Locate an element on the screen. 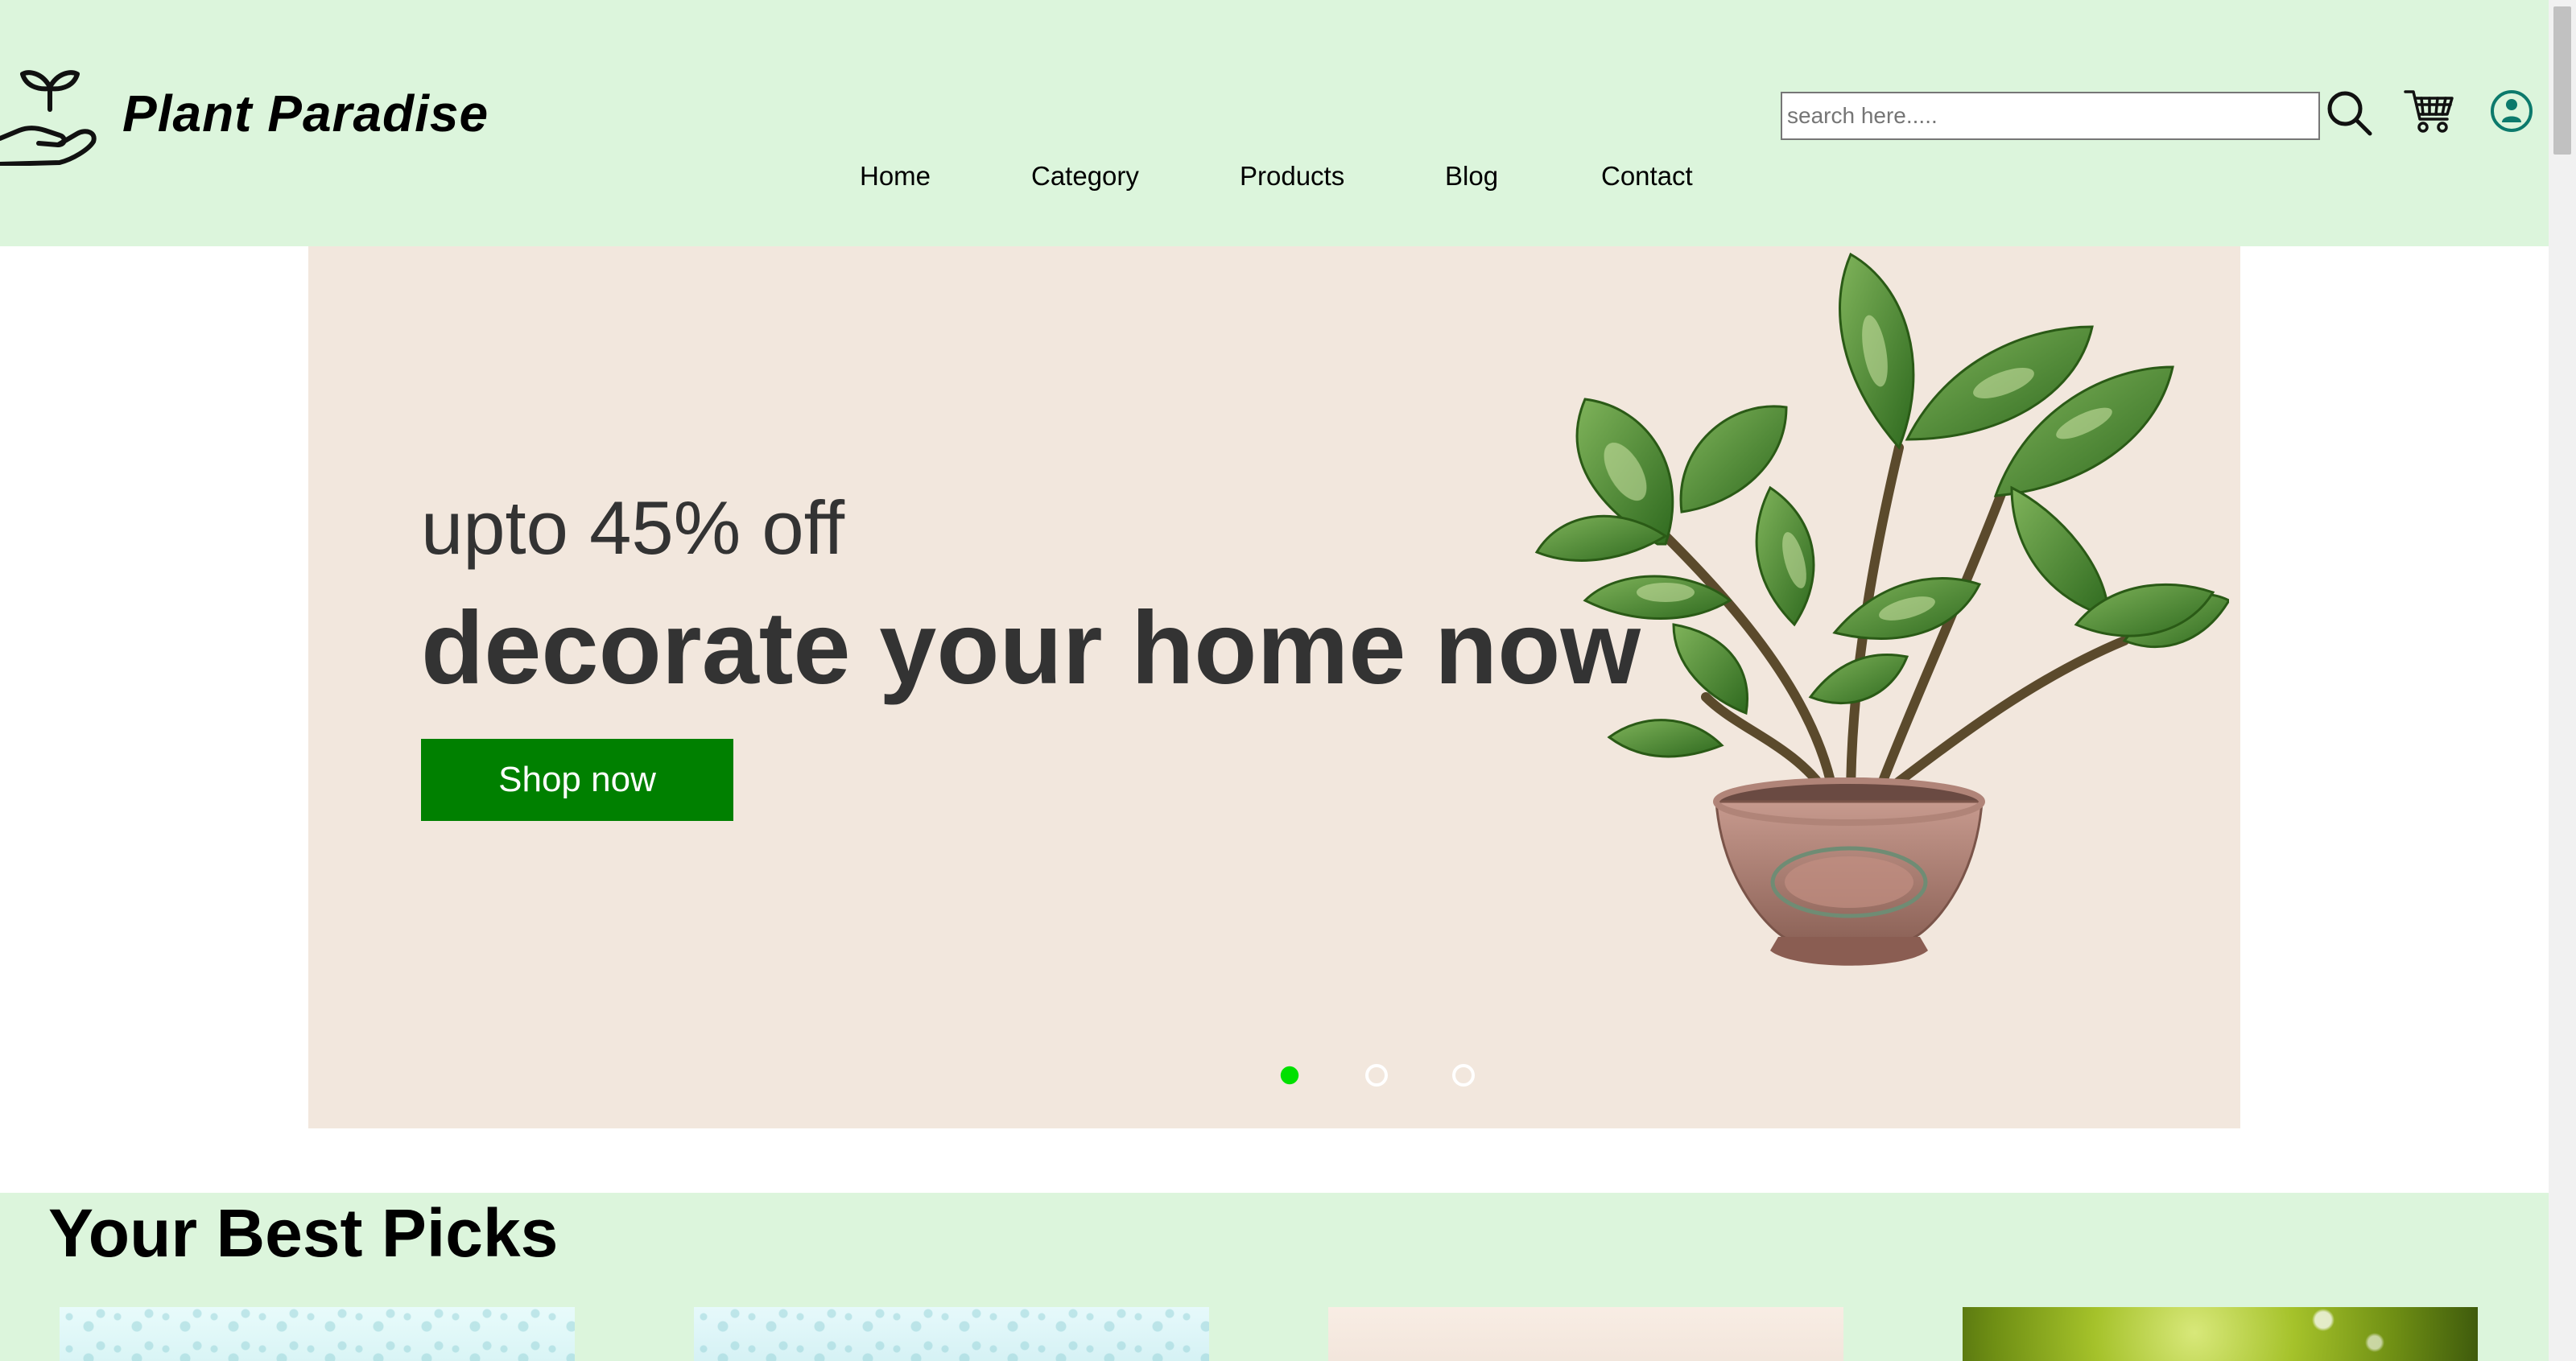 The height and width of the screenshot is (1361, 2576). potted-plant-image is located at coordinates (1881, 609).